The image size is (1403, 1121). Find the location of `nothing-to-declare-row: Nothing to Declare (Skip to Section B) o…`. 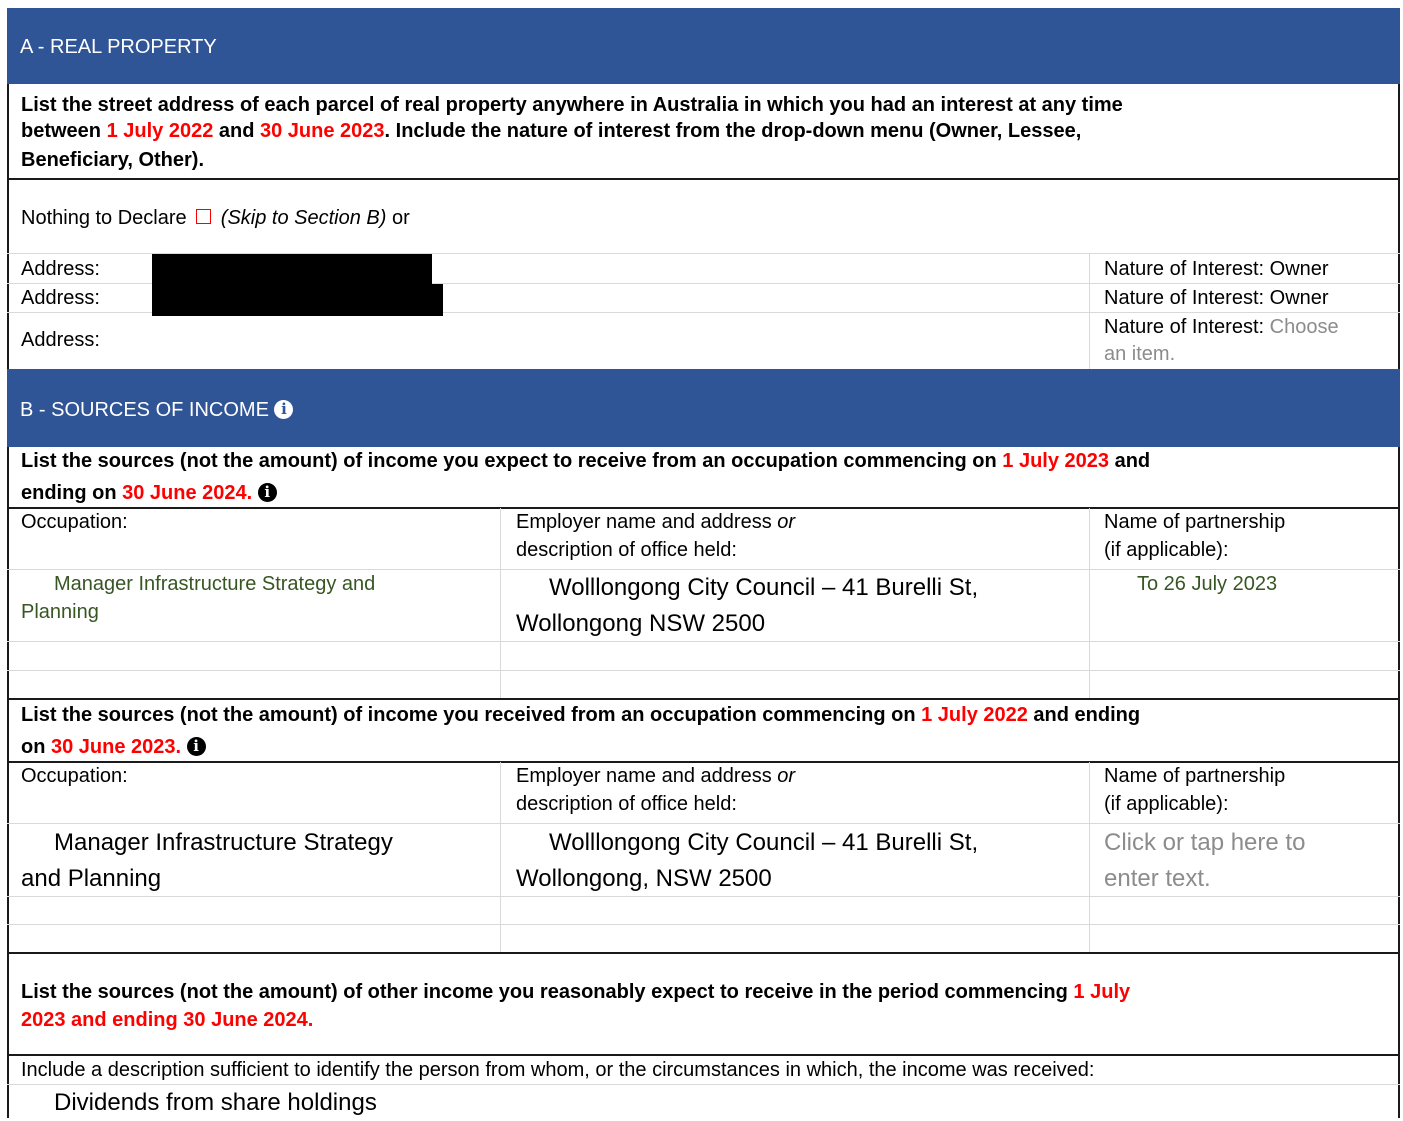

nothing-to-declare-row: Nothing to Declare (Skip to Section B) o… is located at coordinates (215, 218).